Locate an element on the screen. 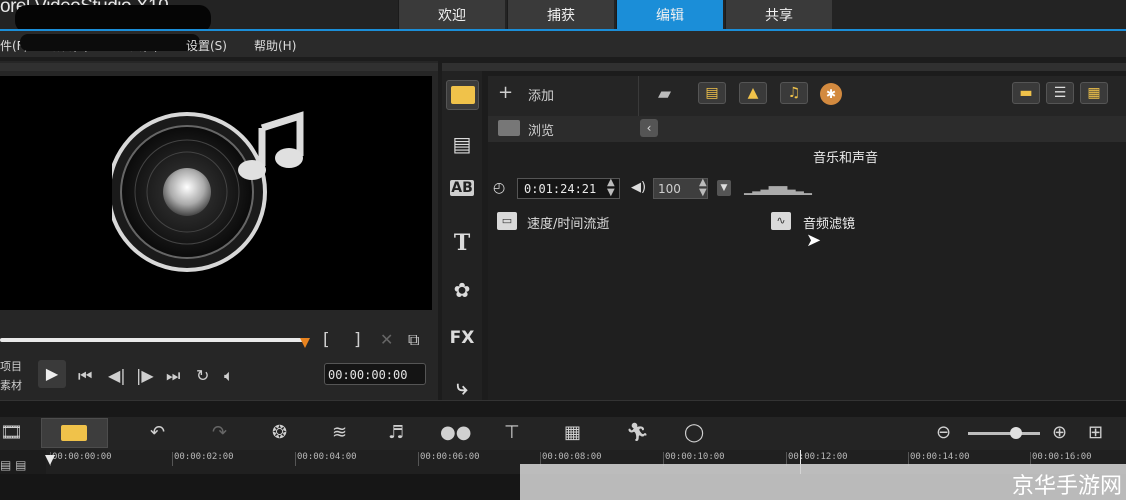  show-video-icon: ▤ is located at coordinates (712, 93).